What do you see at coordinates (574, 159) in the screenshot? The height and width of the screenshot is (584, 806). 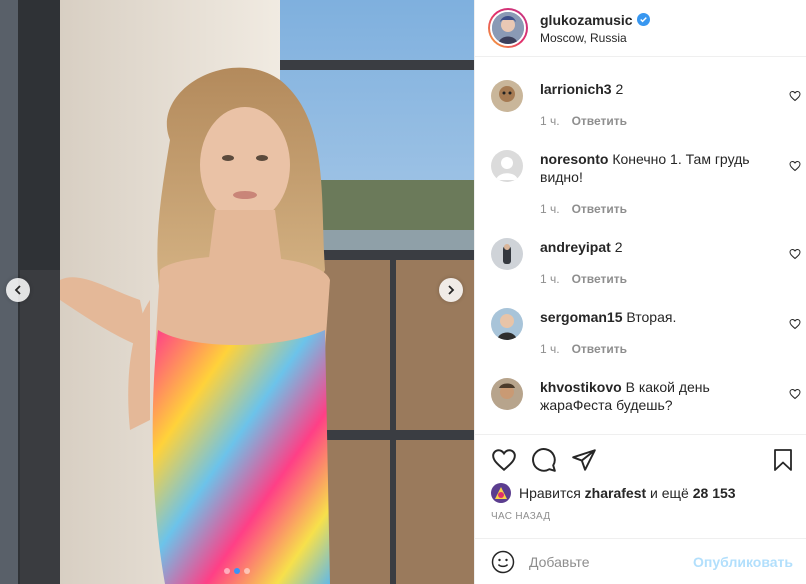 I see `comment-username: noresonto` at bounding box center [574, 159].